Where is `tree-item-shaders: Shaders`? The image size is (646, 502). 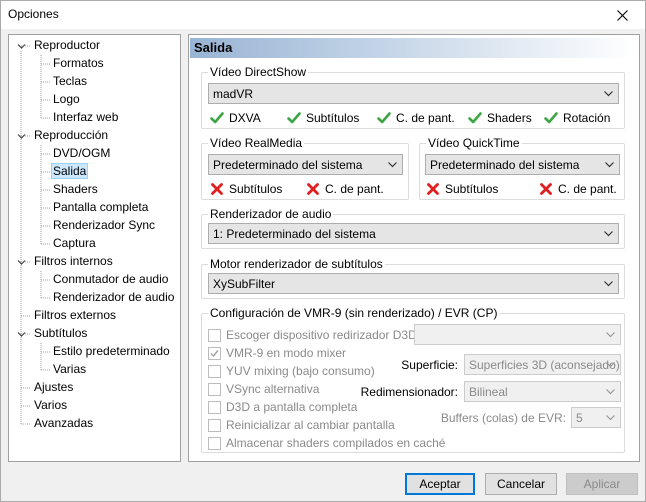
tree-item-shaders: Shaders is located at coordinates (75, 189).